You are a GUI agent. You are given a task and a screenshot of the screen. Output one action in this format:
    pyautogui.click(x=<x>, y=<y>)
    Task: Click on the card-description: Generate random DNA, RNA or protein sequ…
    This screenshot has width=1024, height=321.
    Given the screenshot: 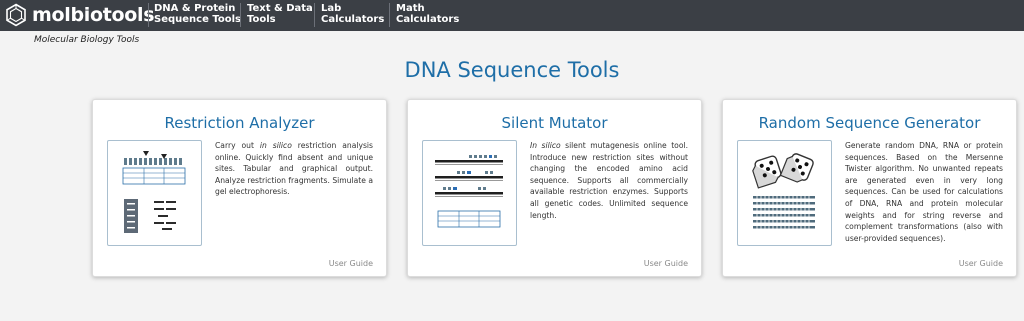 What is the action you would take?
    pyautogui.click(x=924, y=192)
    